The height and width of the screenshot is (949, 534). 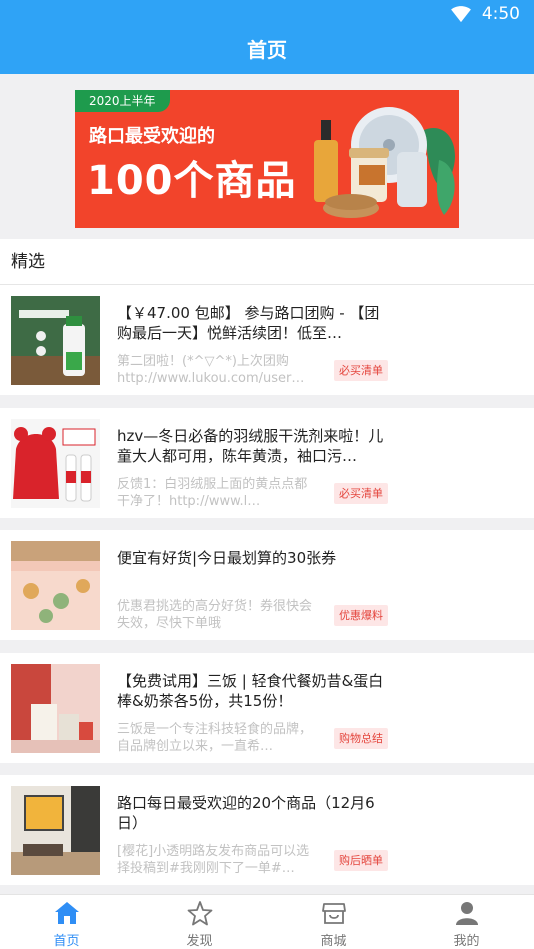 I want to click on banner-products-image, so click(x=384, y=162).